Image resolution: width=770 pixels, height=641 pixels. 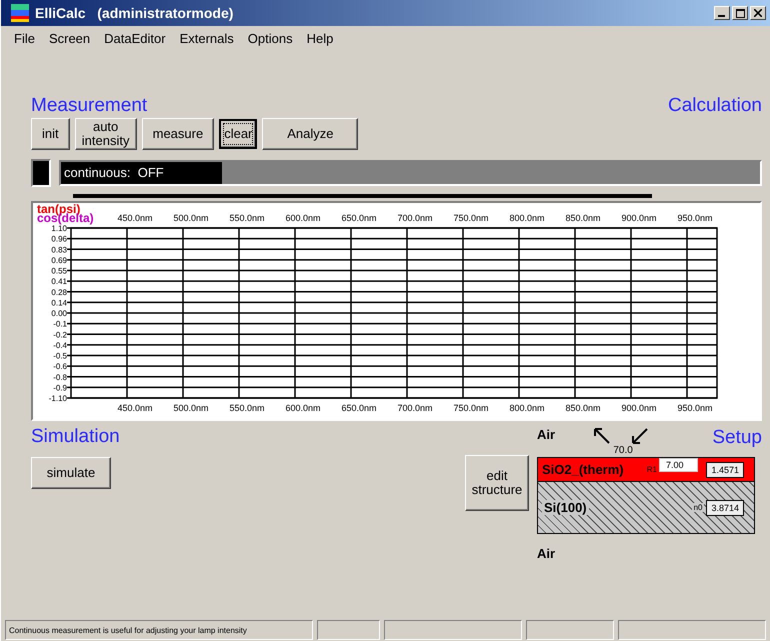 What do you see at coordinates (59, 271) in the screenshot?
I see `y-tick-label: 0.55` at bounding box center [59, 271].